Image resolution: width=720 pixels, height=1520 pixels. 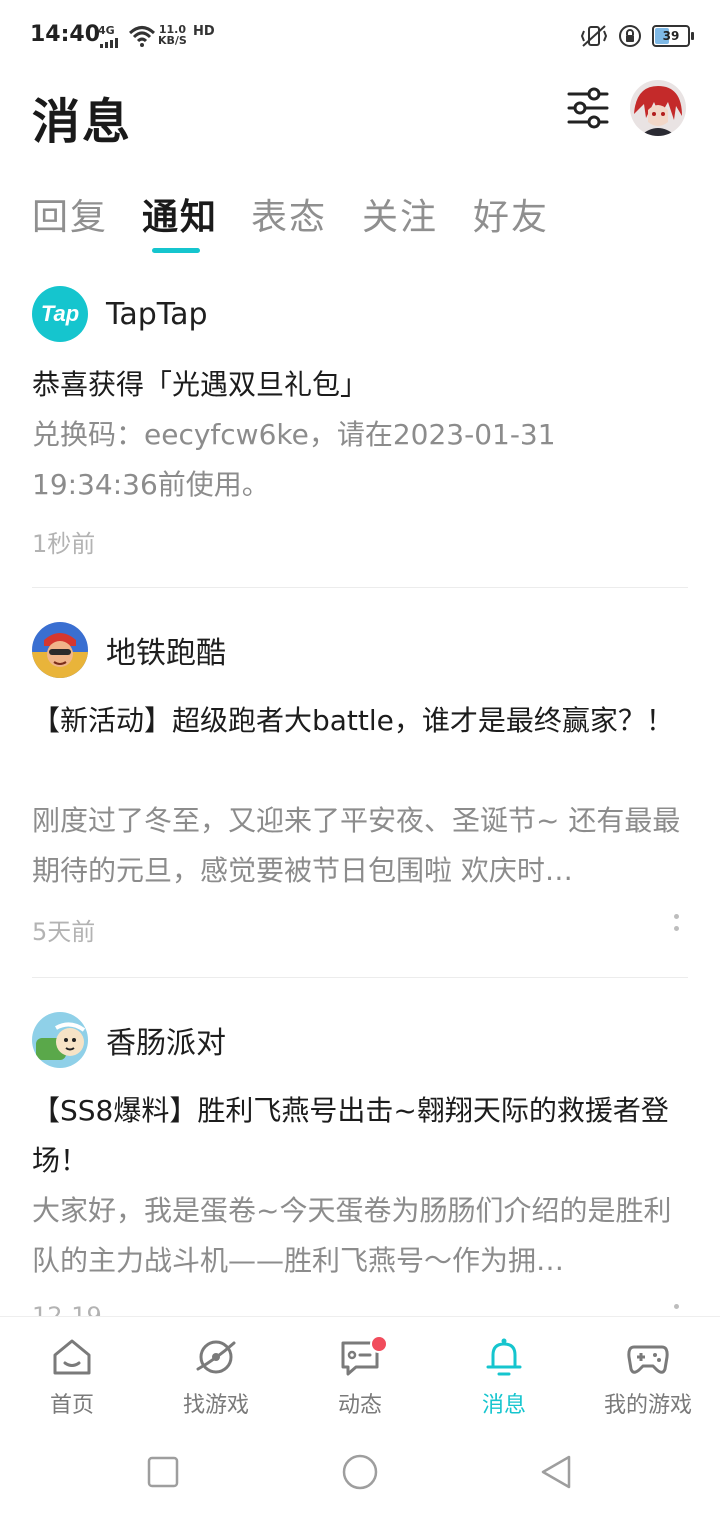 What do you see at coordinates (157, 314) in the screenshot?
I see `source-name: TapTap` at bounding box center [157, 314].